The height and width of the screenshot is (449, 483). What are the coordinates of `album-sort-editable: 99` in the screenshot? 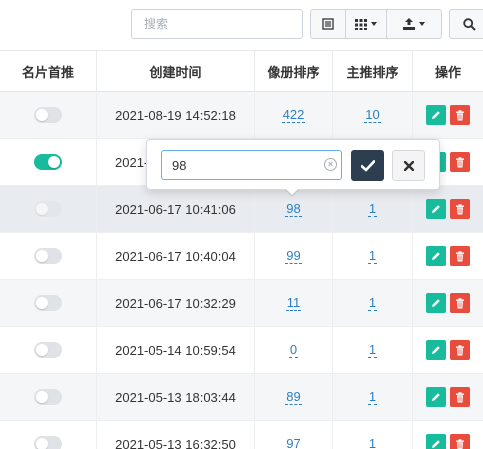 It's located at (293, 256).